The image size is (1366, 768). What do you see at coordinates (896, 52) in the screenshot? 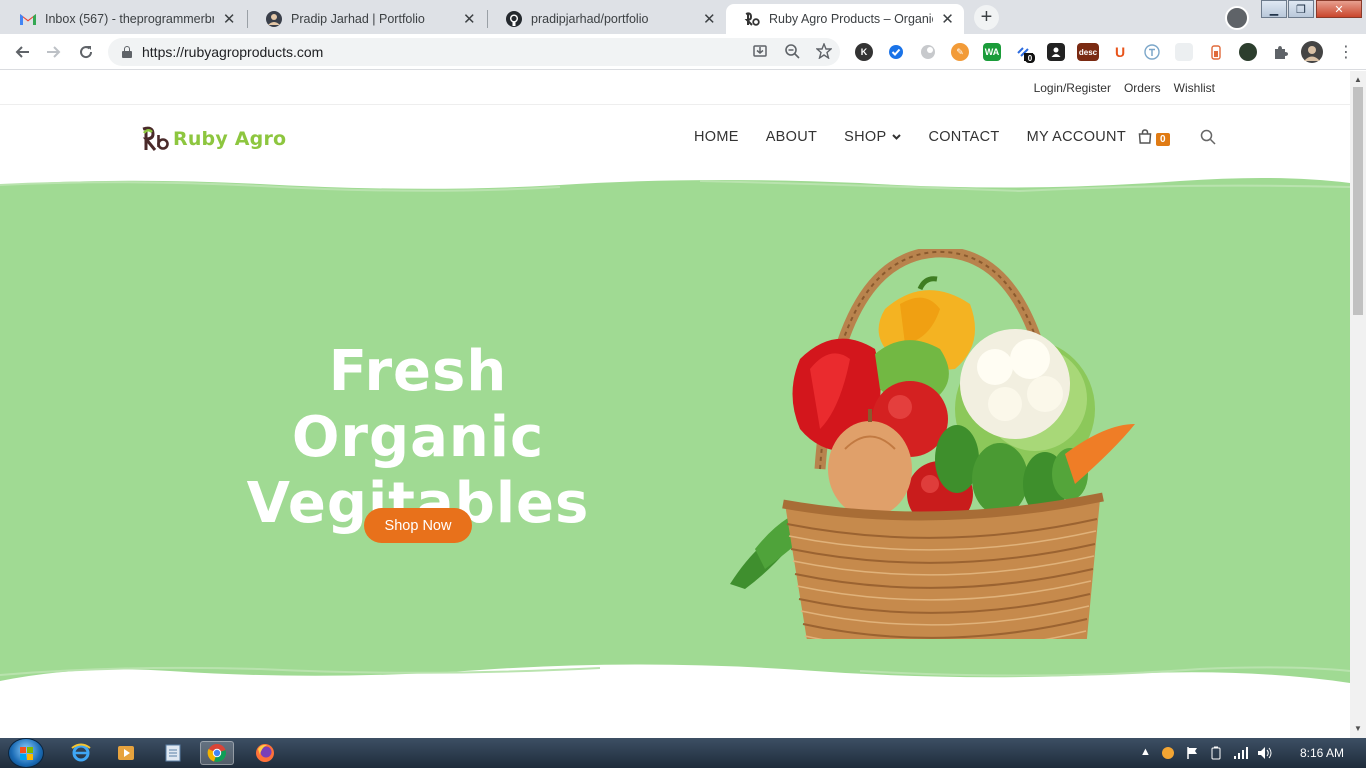
I see `extension-check-icon` at bounding box center [896, 52].